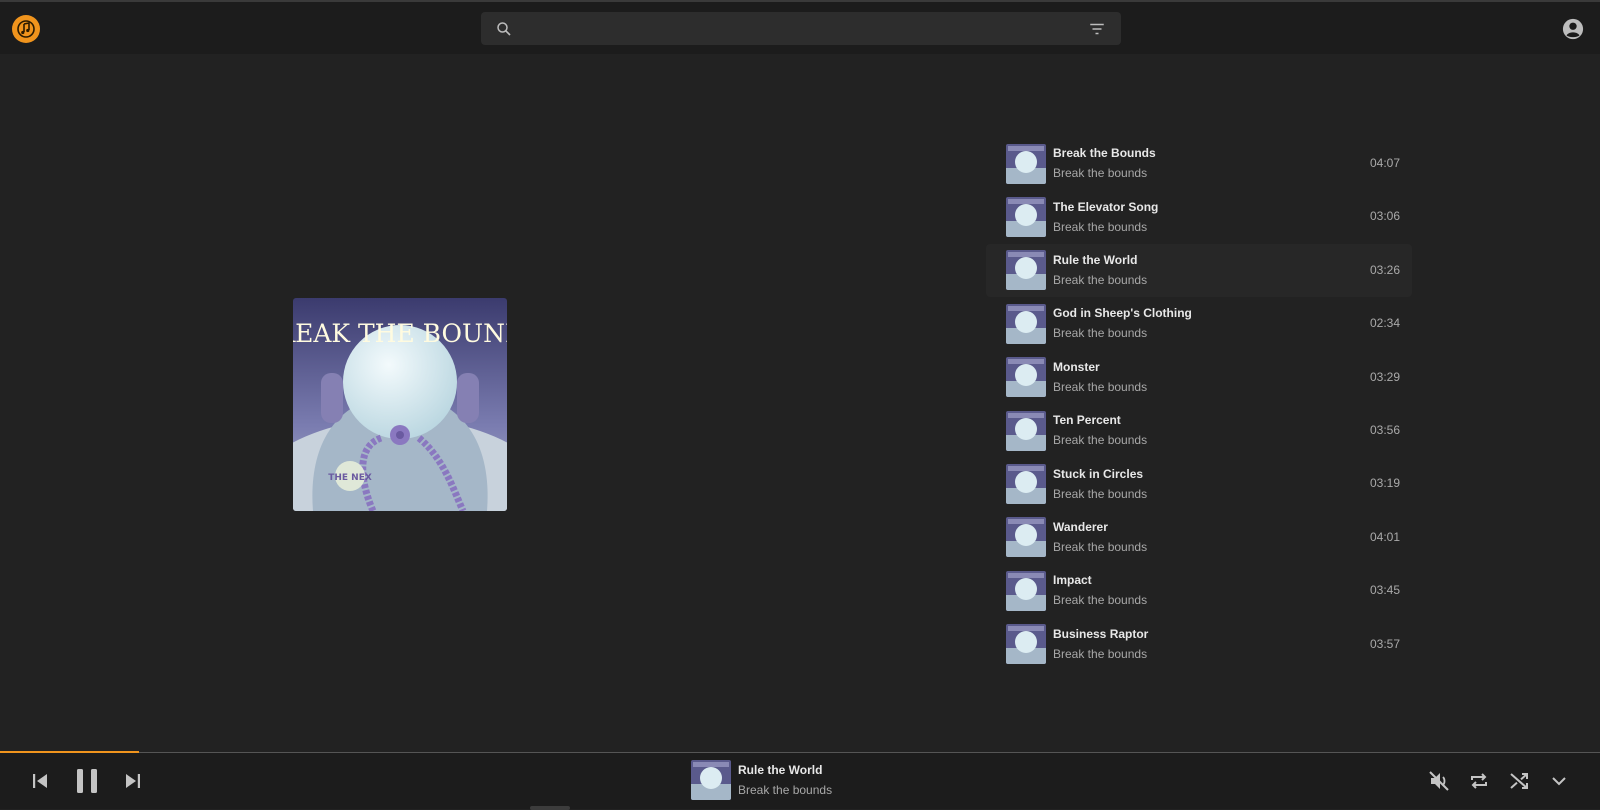  I want to click on top-bar, so click(800, 28).